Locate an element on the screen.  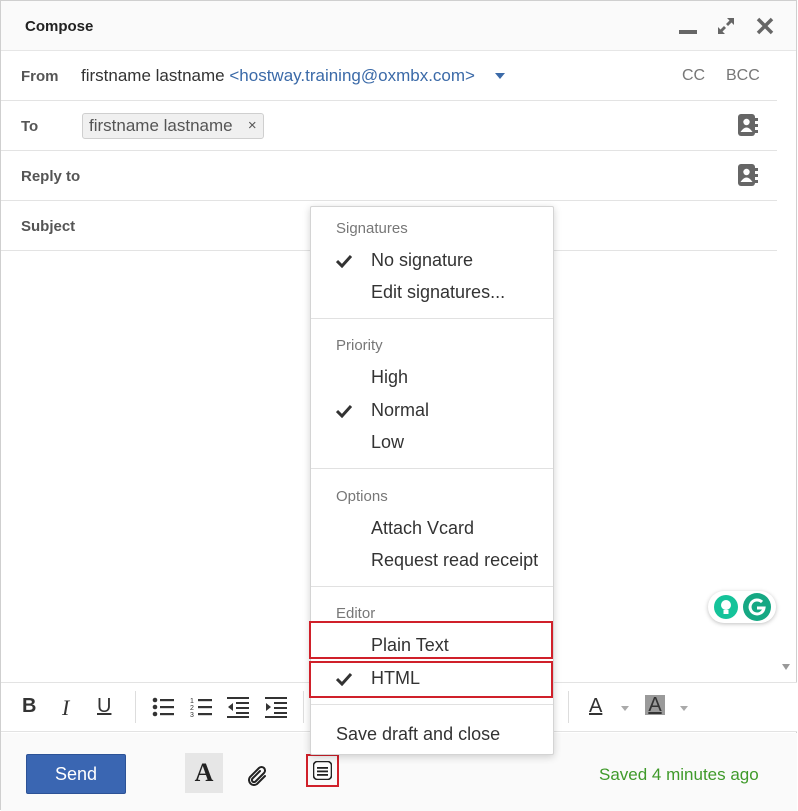
menu-item-read-receipt: Request read receipt is located at coordinates (432, 561).